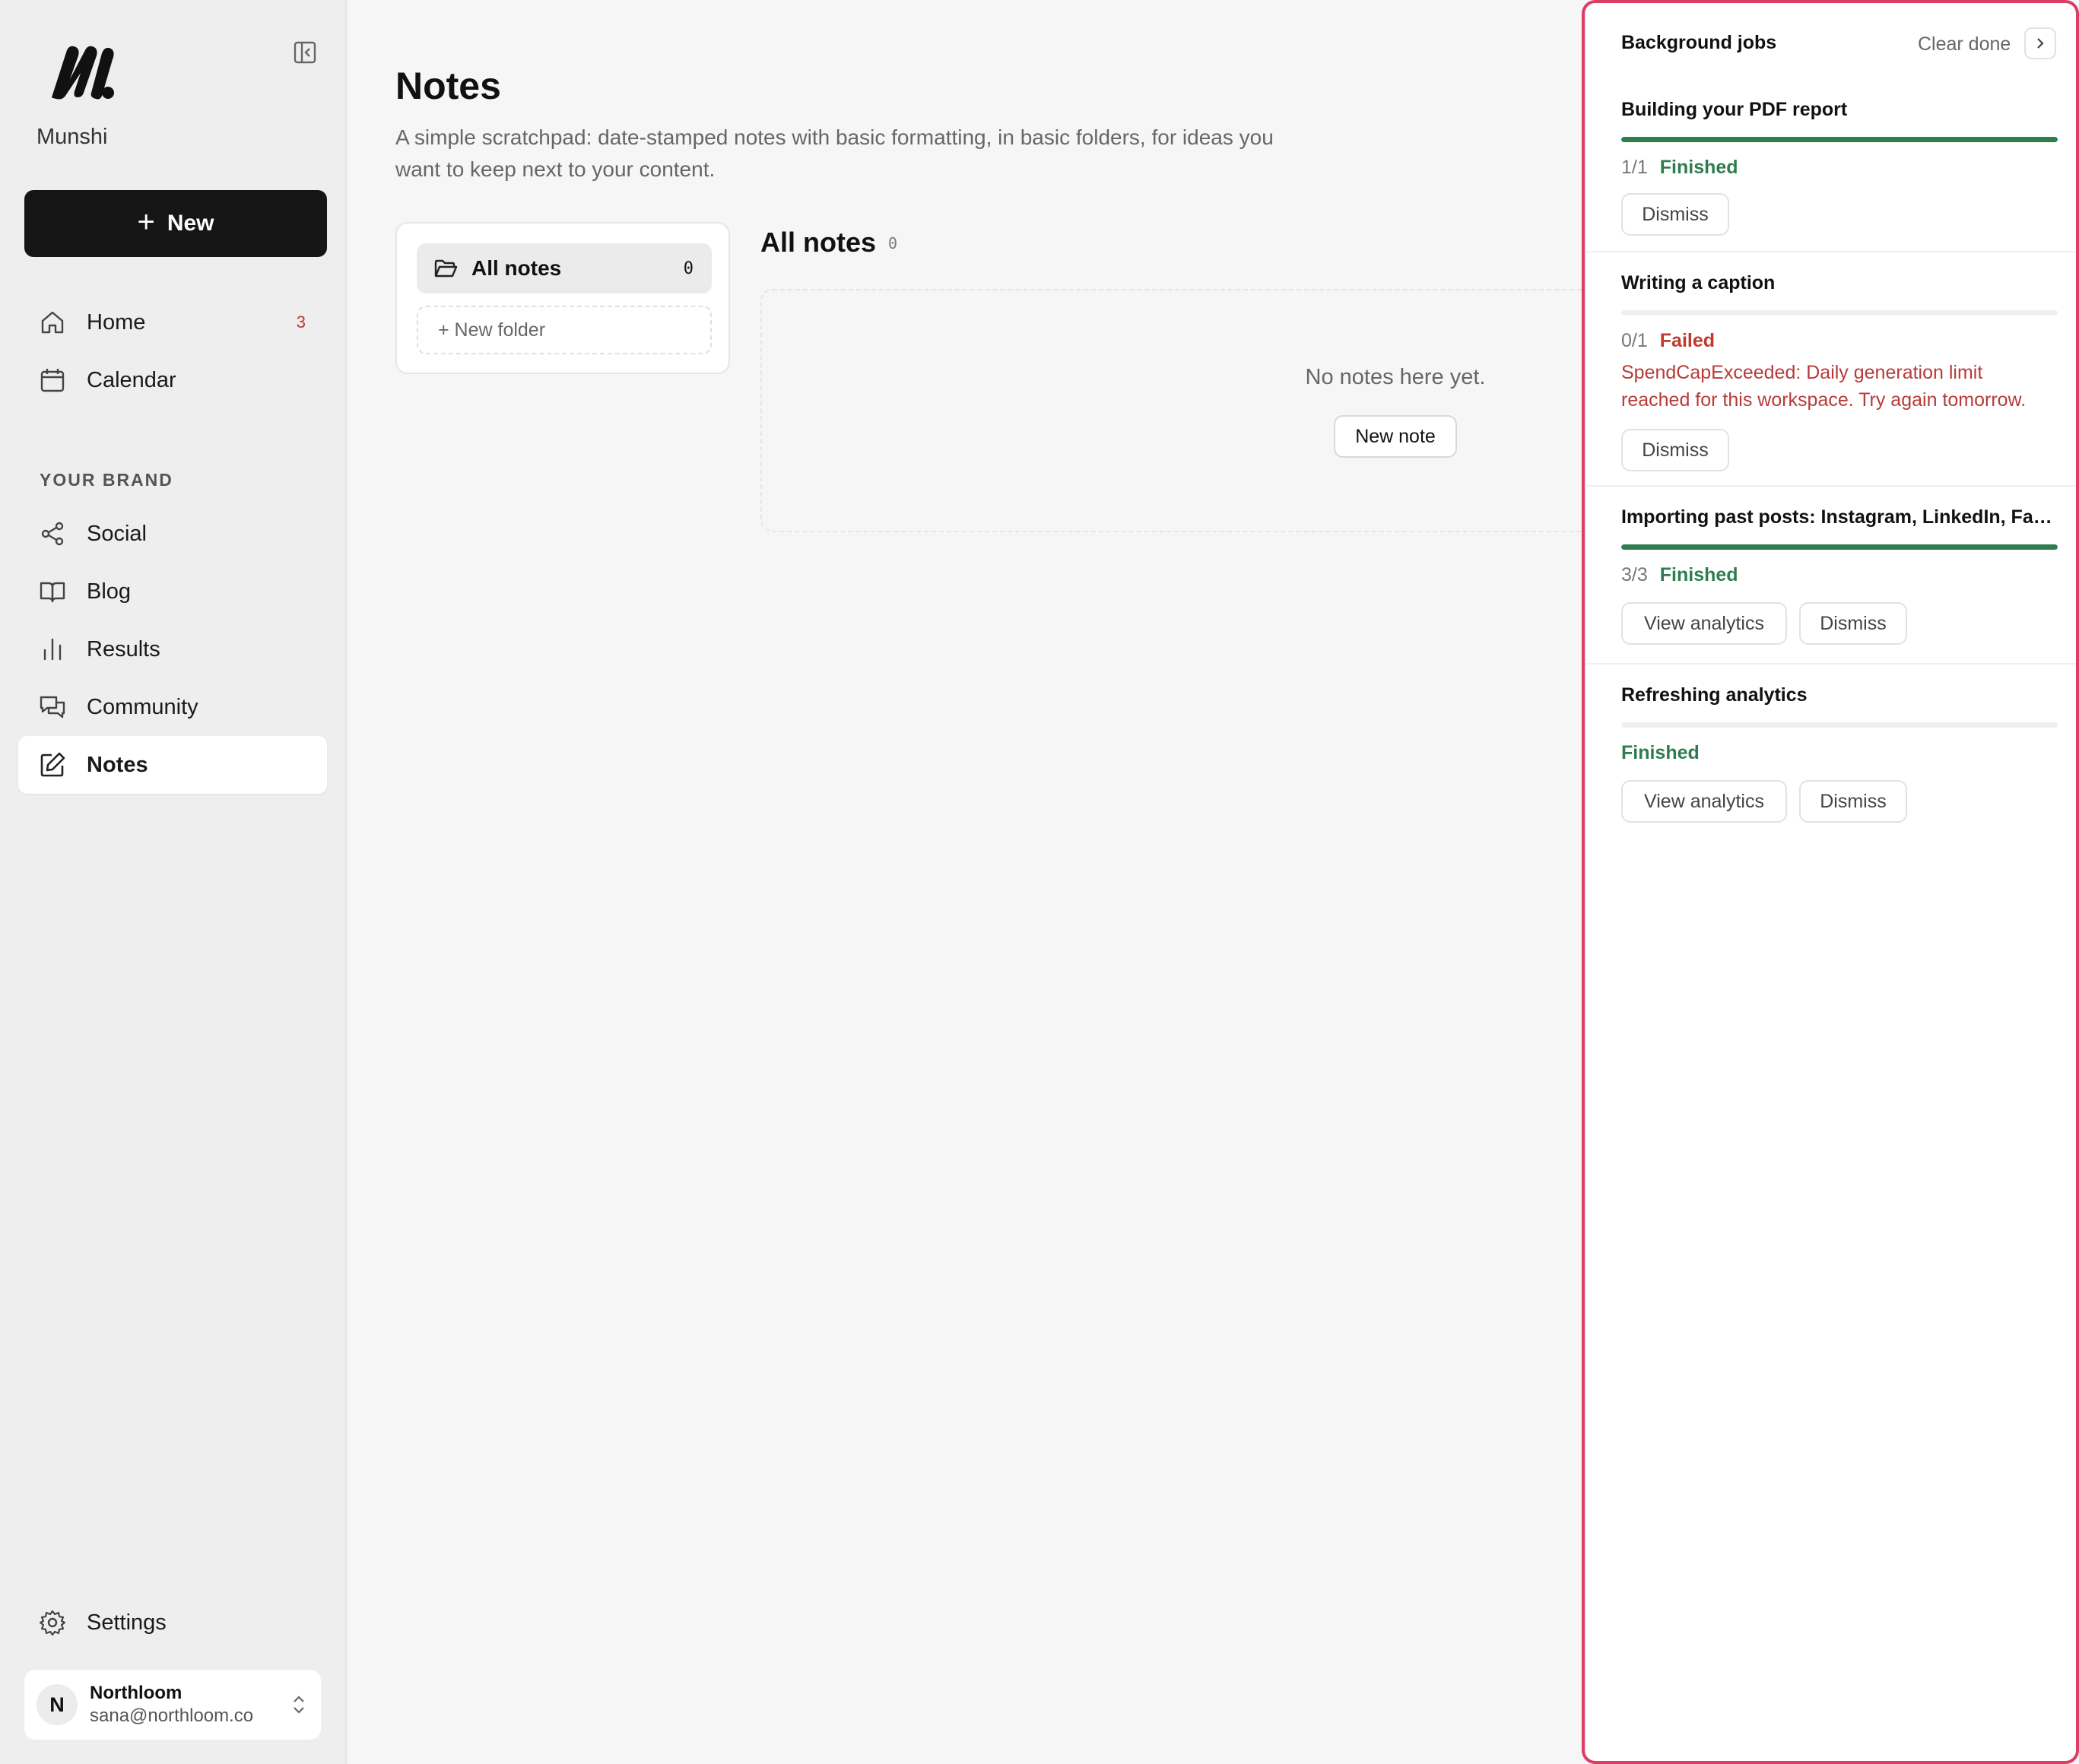 The height and width of the screenshot is (1764, 2079). Describe the element at coordinates (516, 268) in the screenshot. I see `folder-label: All notes` at that location.